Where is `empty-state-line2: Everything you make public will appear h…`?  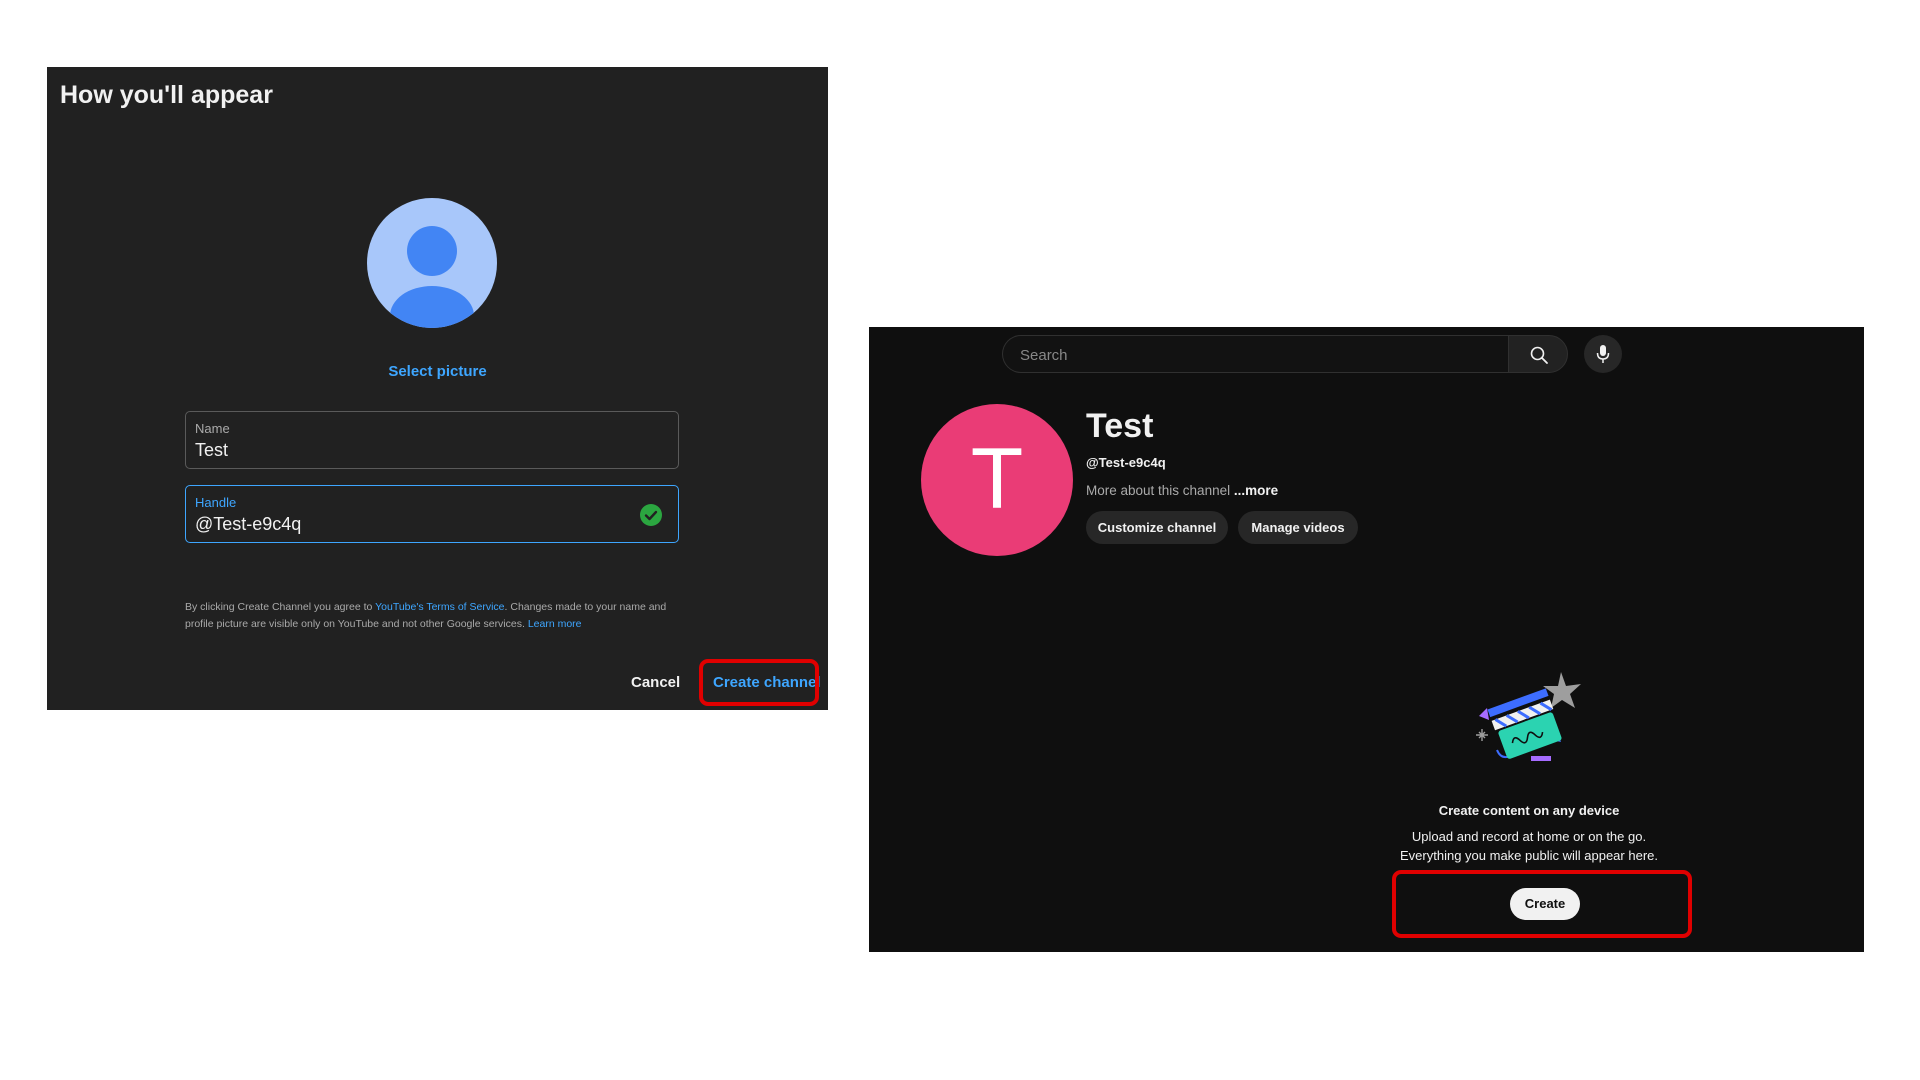 empty-state-line2: Everything you make public will appear h… is located at coordinates (1529, 855).